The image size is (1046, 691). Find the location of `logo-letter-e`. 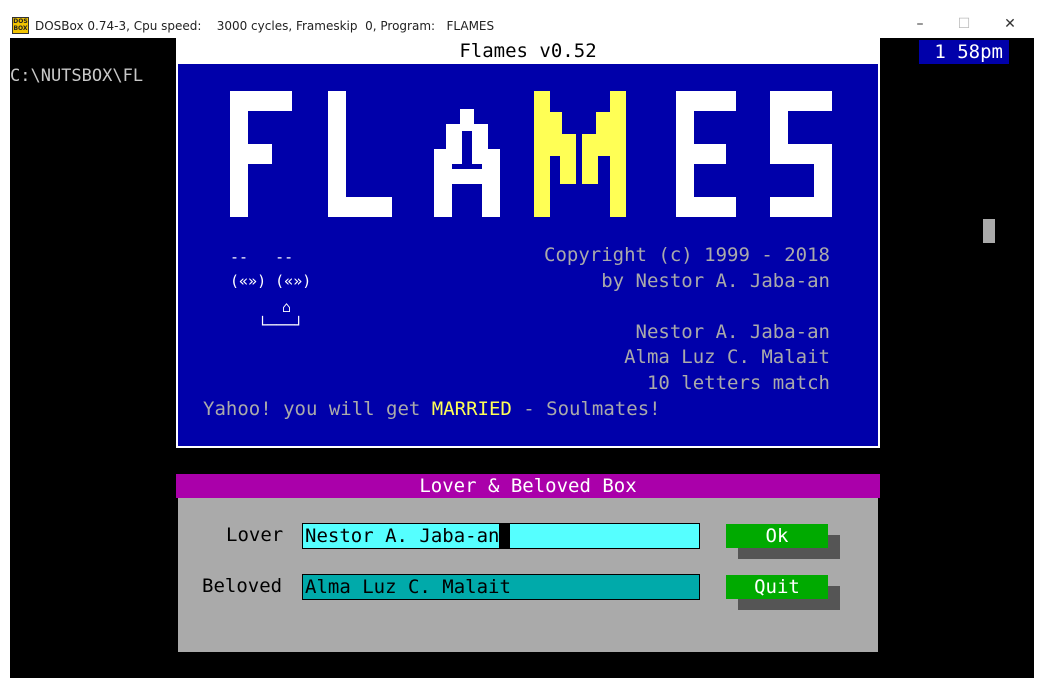

logo-letter-e is located at coordinates (706, 154).